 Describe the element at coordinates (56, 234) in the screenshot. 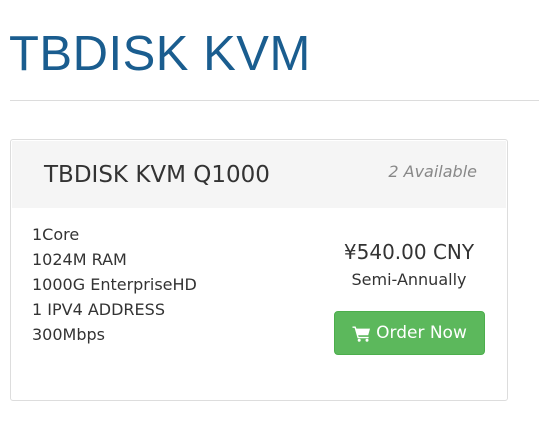

I see `feature-item: 1Core` at that location.